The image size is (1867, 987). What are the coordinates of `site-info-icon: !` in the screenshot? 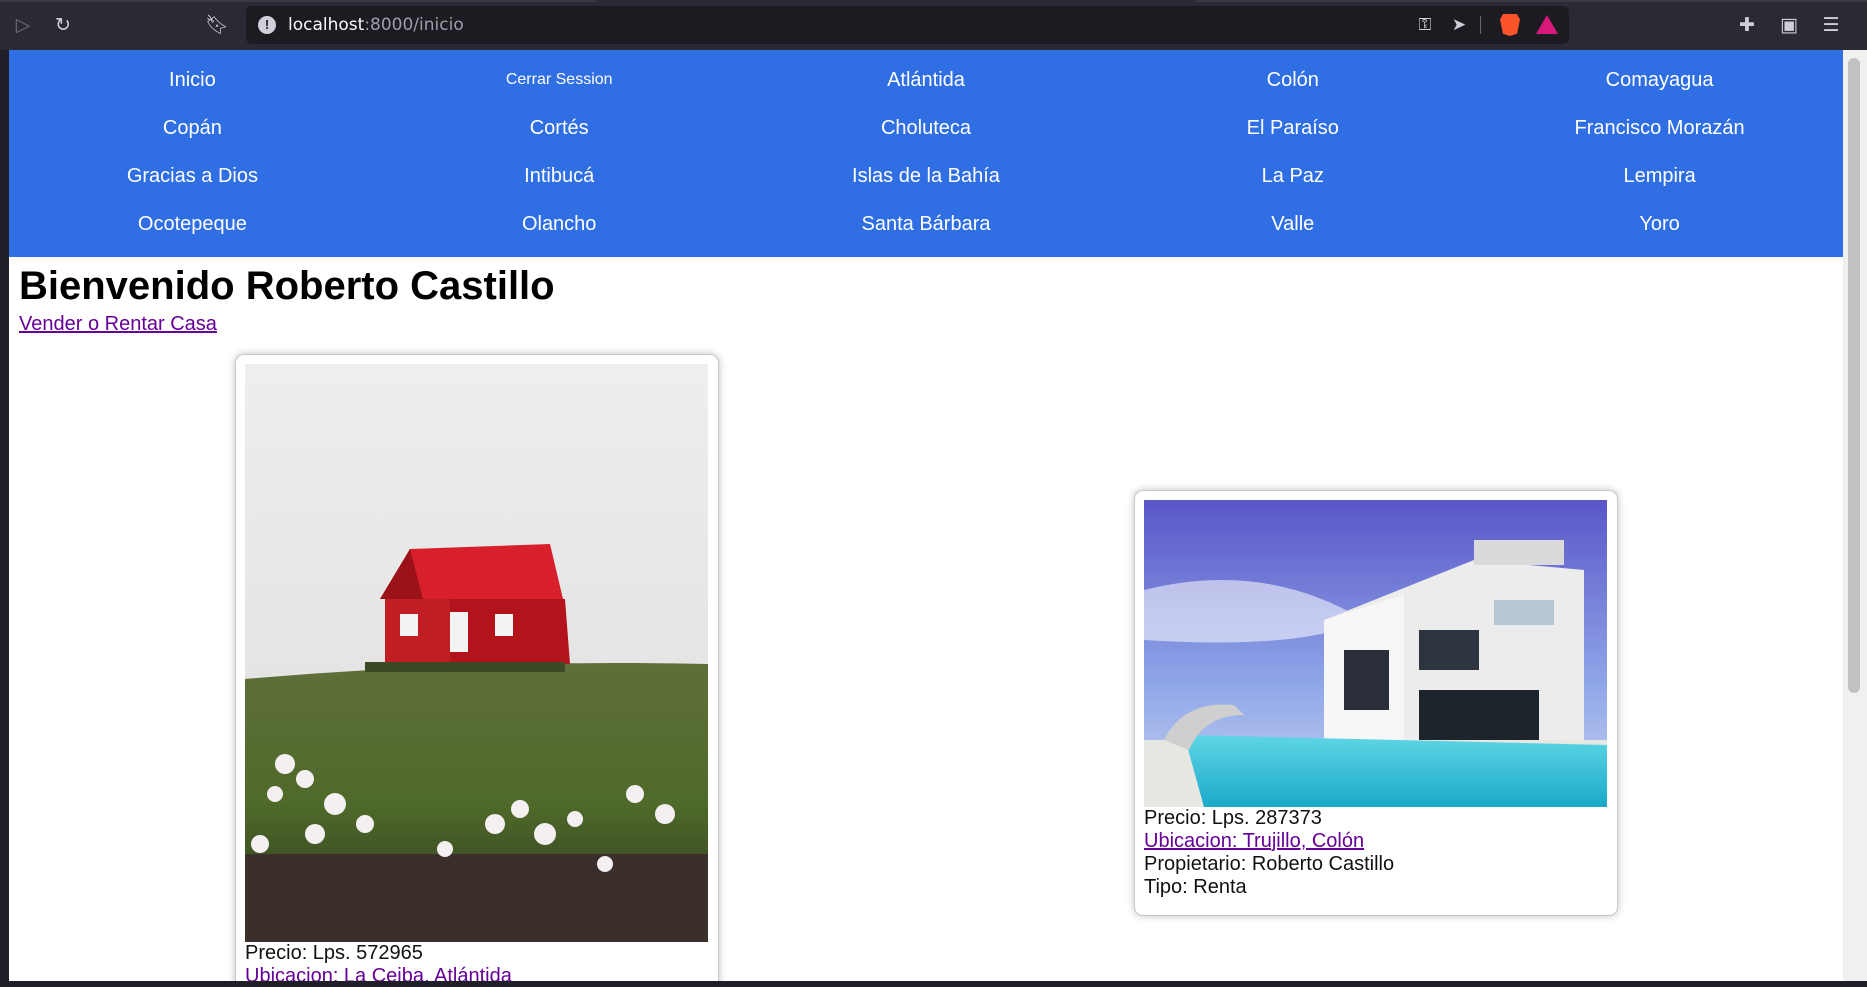 It's located at (267, 25).